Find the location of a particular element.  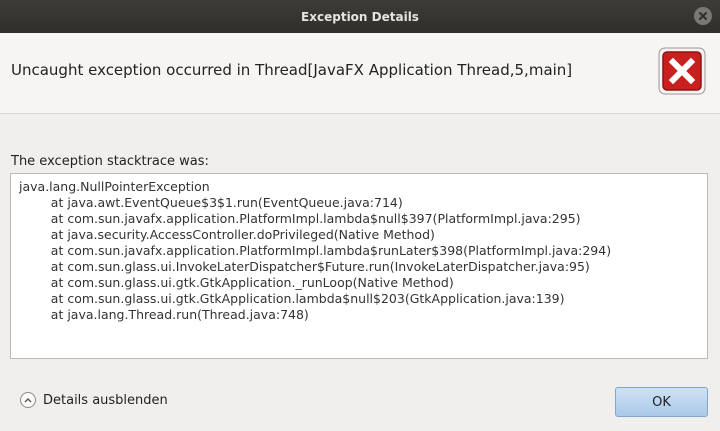

close-icon is located at coordinates (703, 16).